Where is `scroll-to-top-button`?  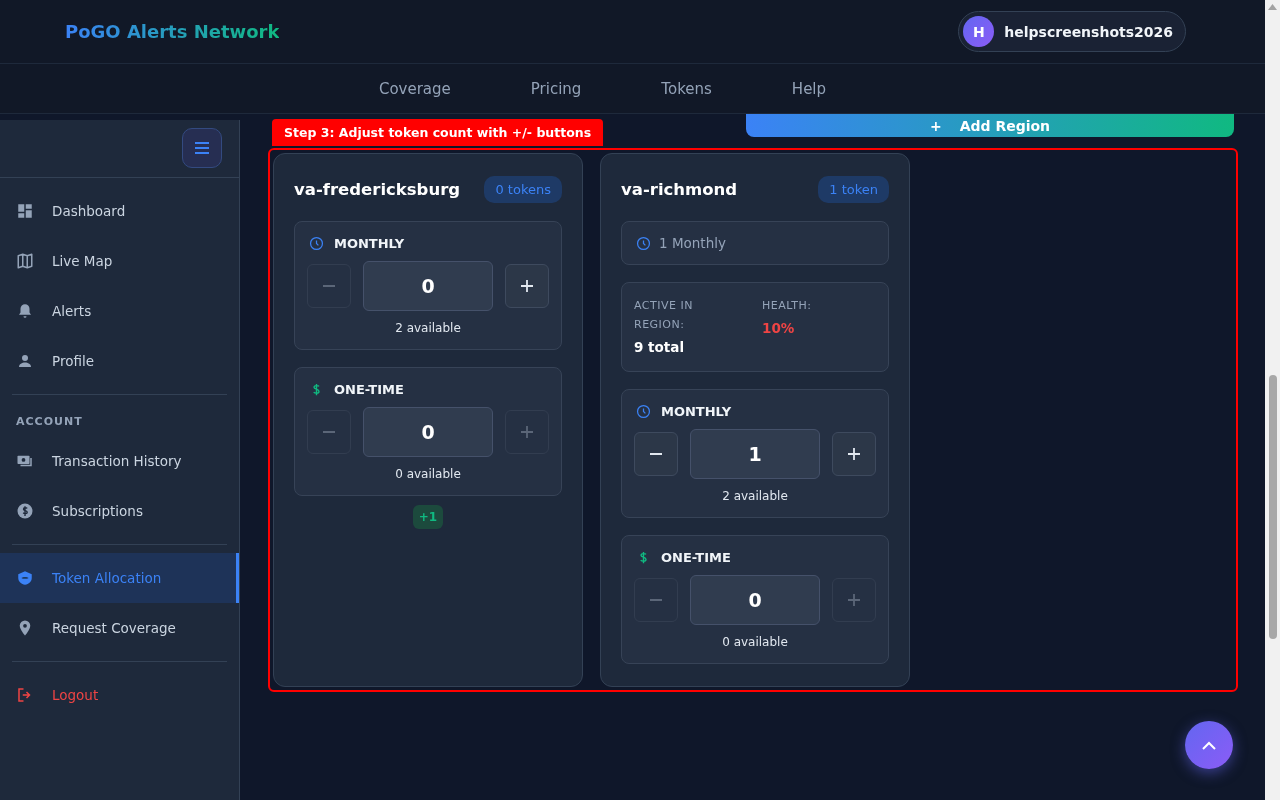 scroll-to-top-button is located at coordinates (1209, 745).